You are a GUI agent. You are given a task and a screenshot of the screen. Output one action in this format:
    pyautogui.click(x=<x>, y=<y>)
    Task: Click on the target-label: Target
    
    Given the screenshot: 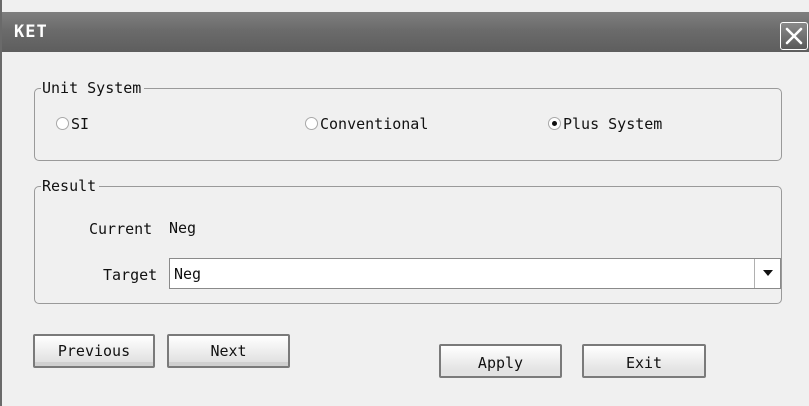 What is the action you would take?
    pyautogui.click(x=130, y=275)
    